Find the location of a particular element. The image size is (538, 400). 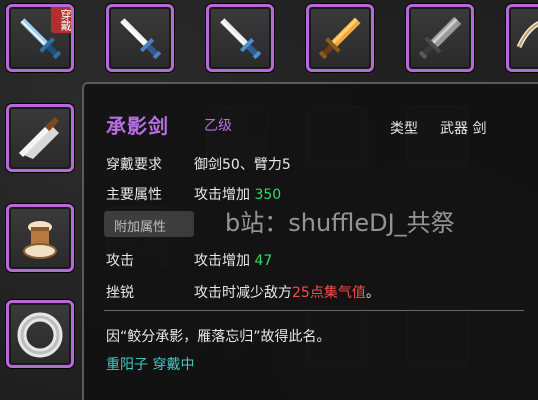

cleaver-icon is located at coordinates (39, 137).